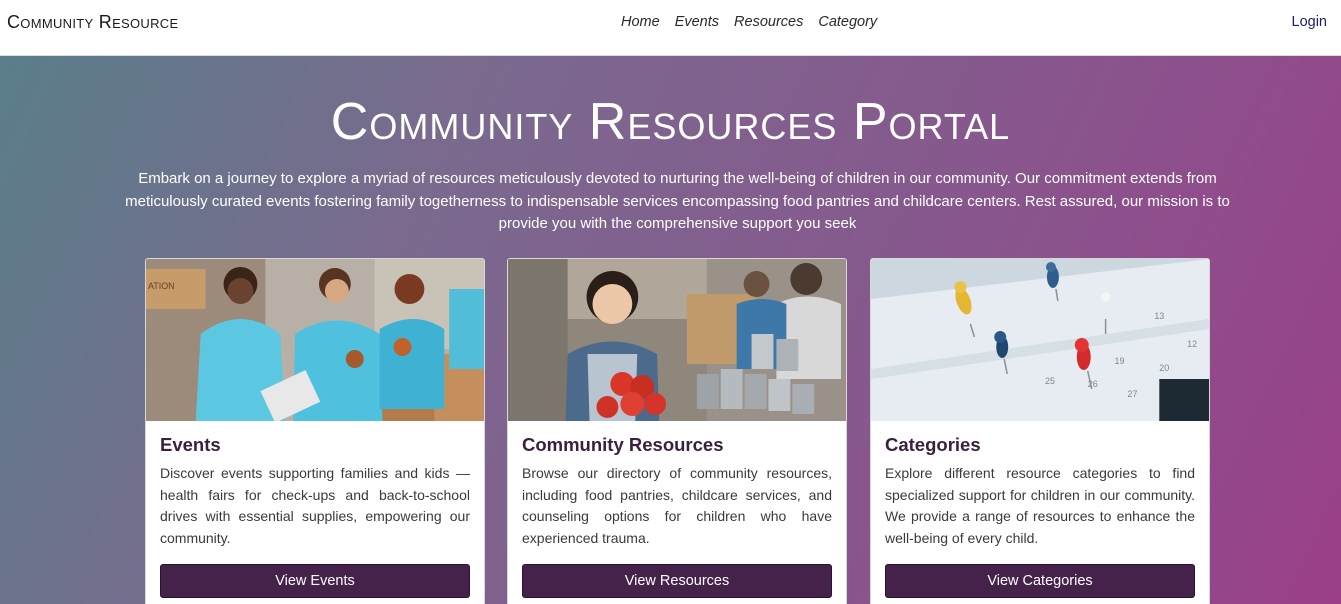 The height and width of the screenshot is (604, 1341). I want to click on events-volunteers-image: ATION, so click(315, 340).